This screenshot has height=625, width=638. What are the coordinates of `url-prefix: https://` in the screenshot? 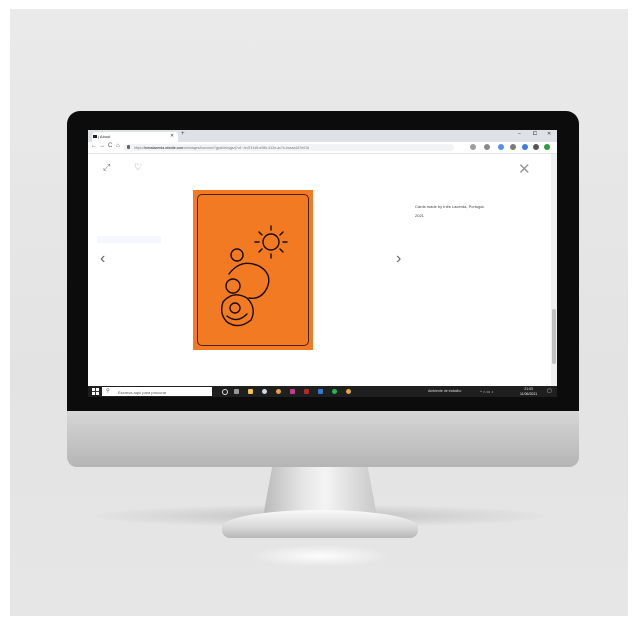 It's located at (139, 147).